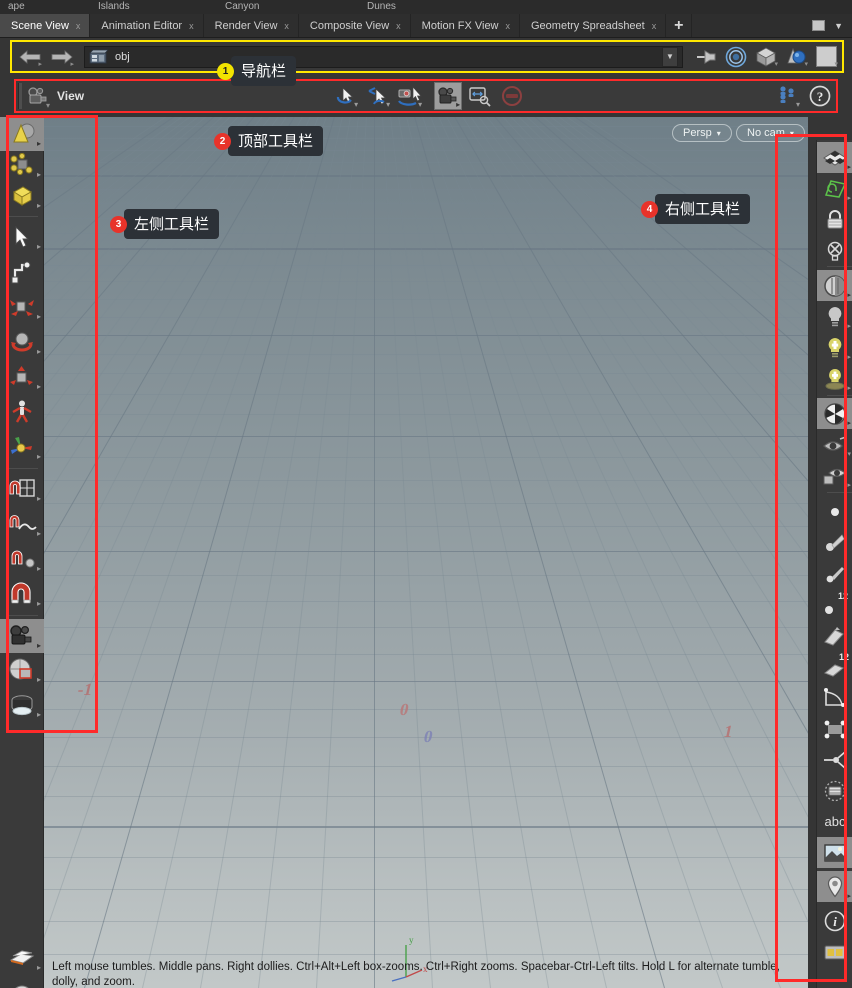 The height and width of the screenshot is (988, 852). What do you see at coordinates (834, 347) in the screenshot?
I see `light-yellow-icon: ▸` at bounding box center [834, 347].